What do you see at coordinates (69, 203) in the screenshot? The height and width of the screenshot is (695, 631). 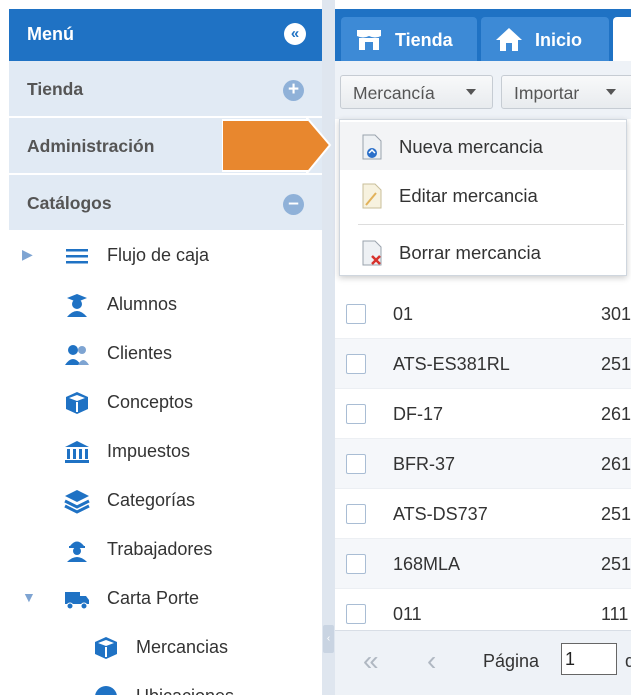 I see `sidebar-section-label: Catálogos` at bounding box center [69, 203].